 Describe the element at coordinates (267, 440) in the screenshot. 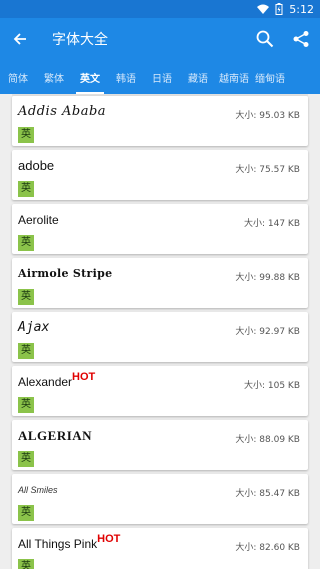

I see `font-size-label: 大小: 88.09 KB` at that location.